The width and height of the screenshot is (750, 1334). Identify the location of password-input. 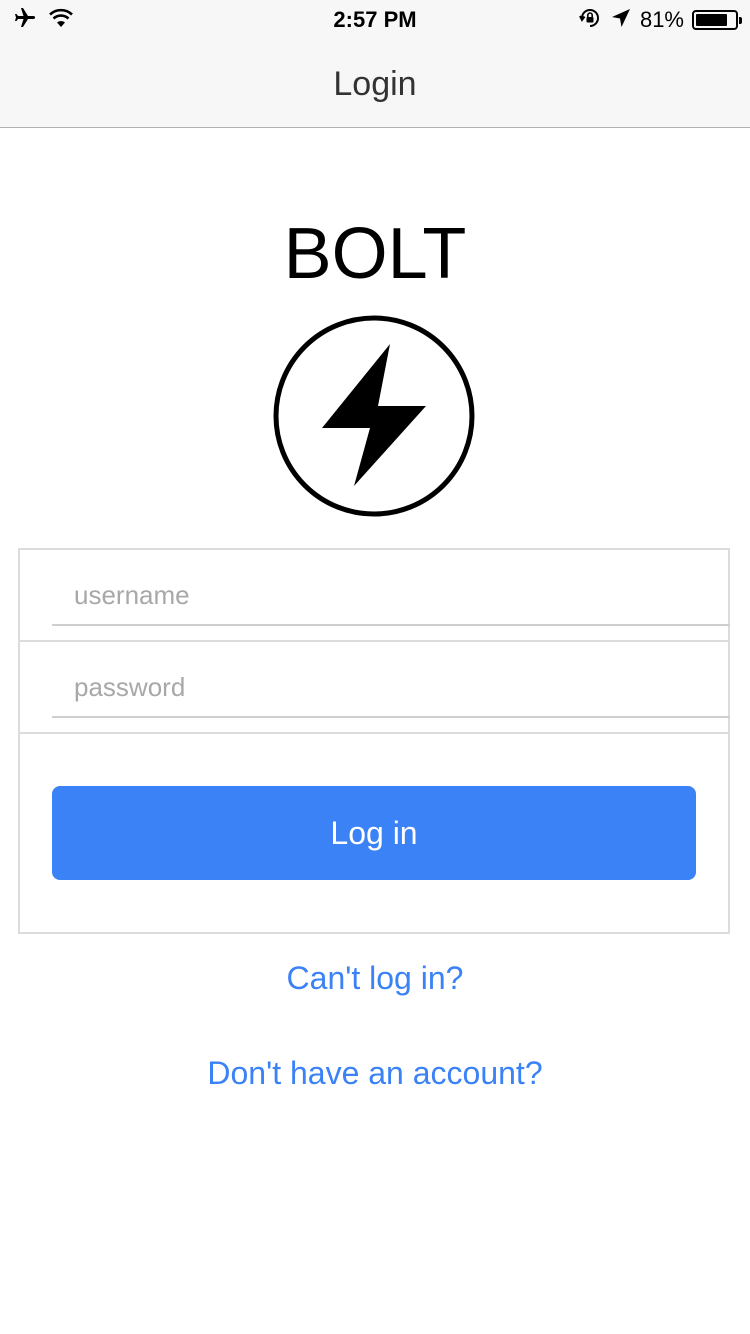
(391, 688).